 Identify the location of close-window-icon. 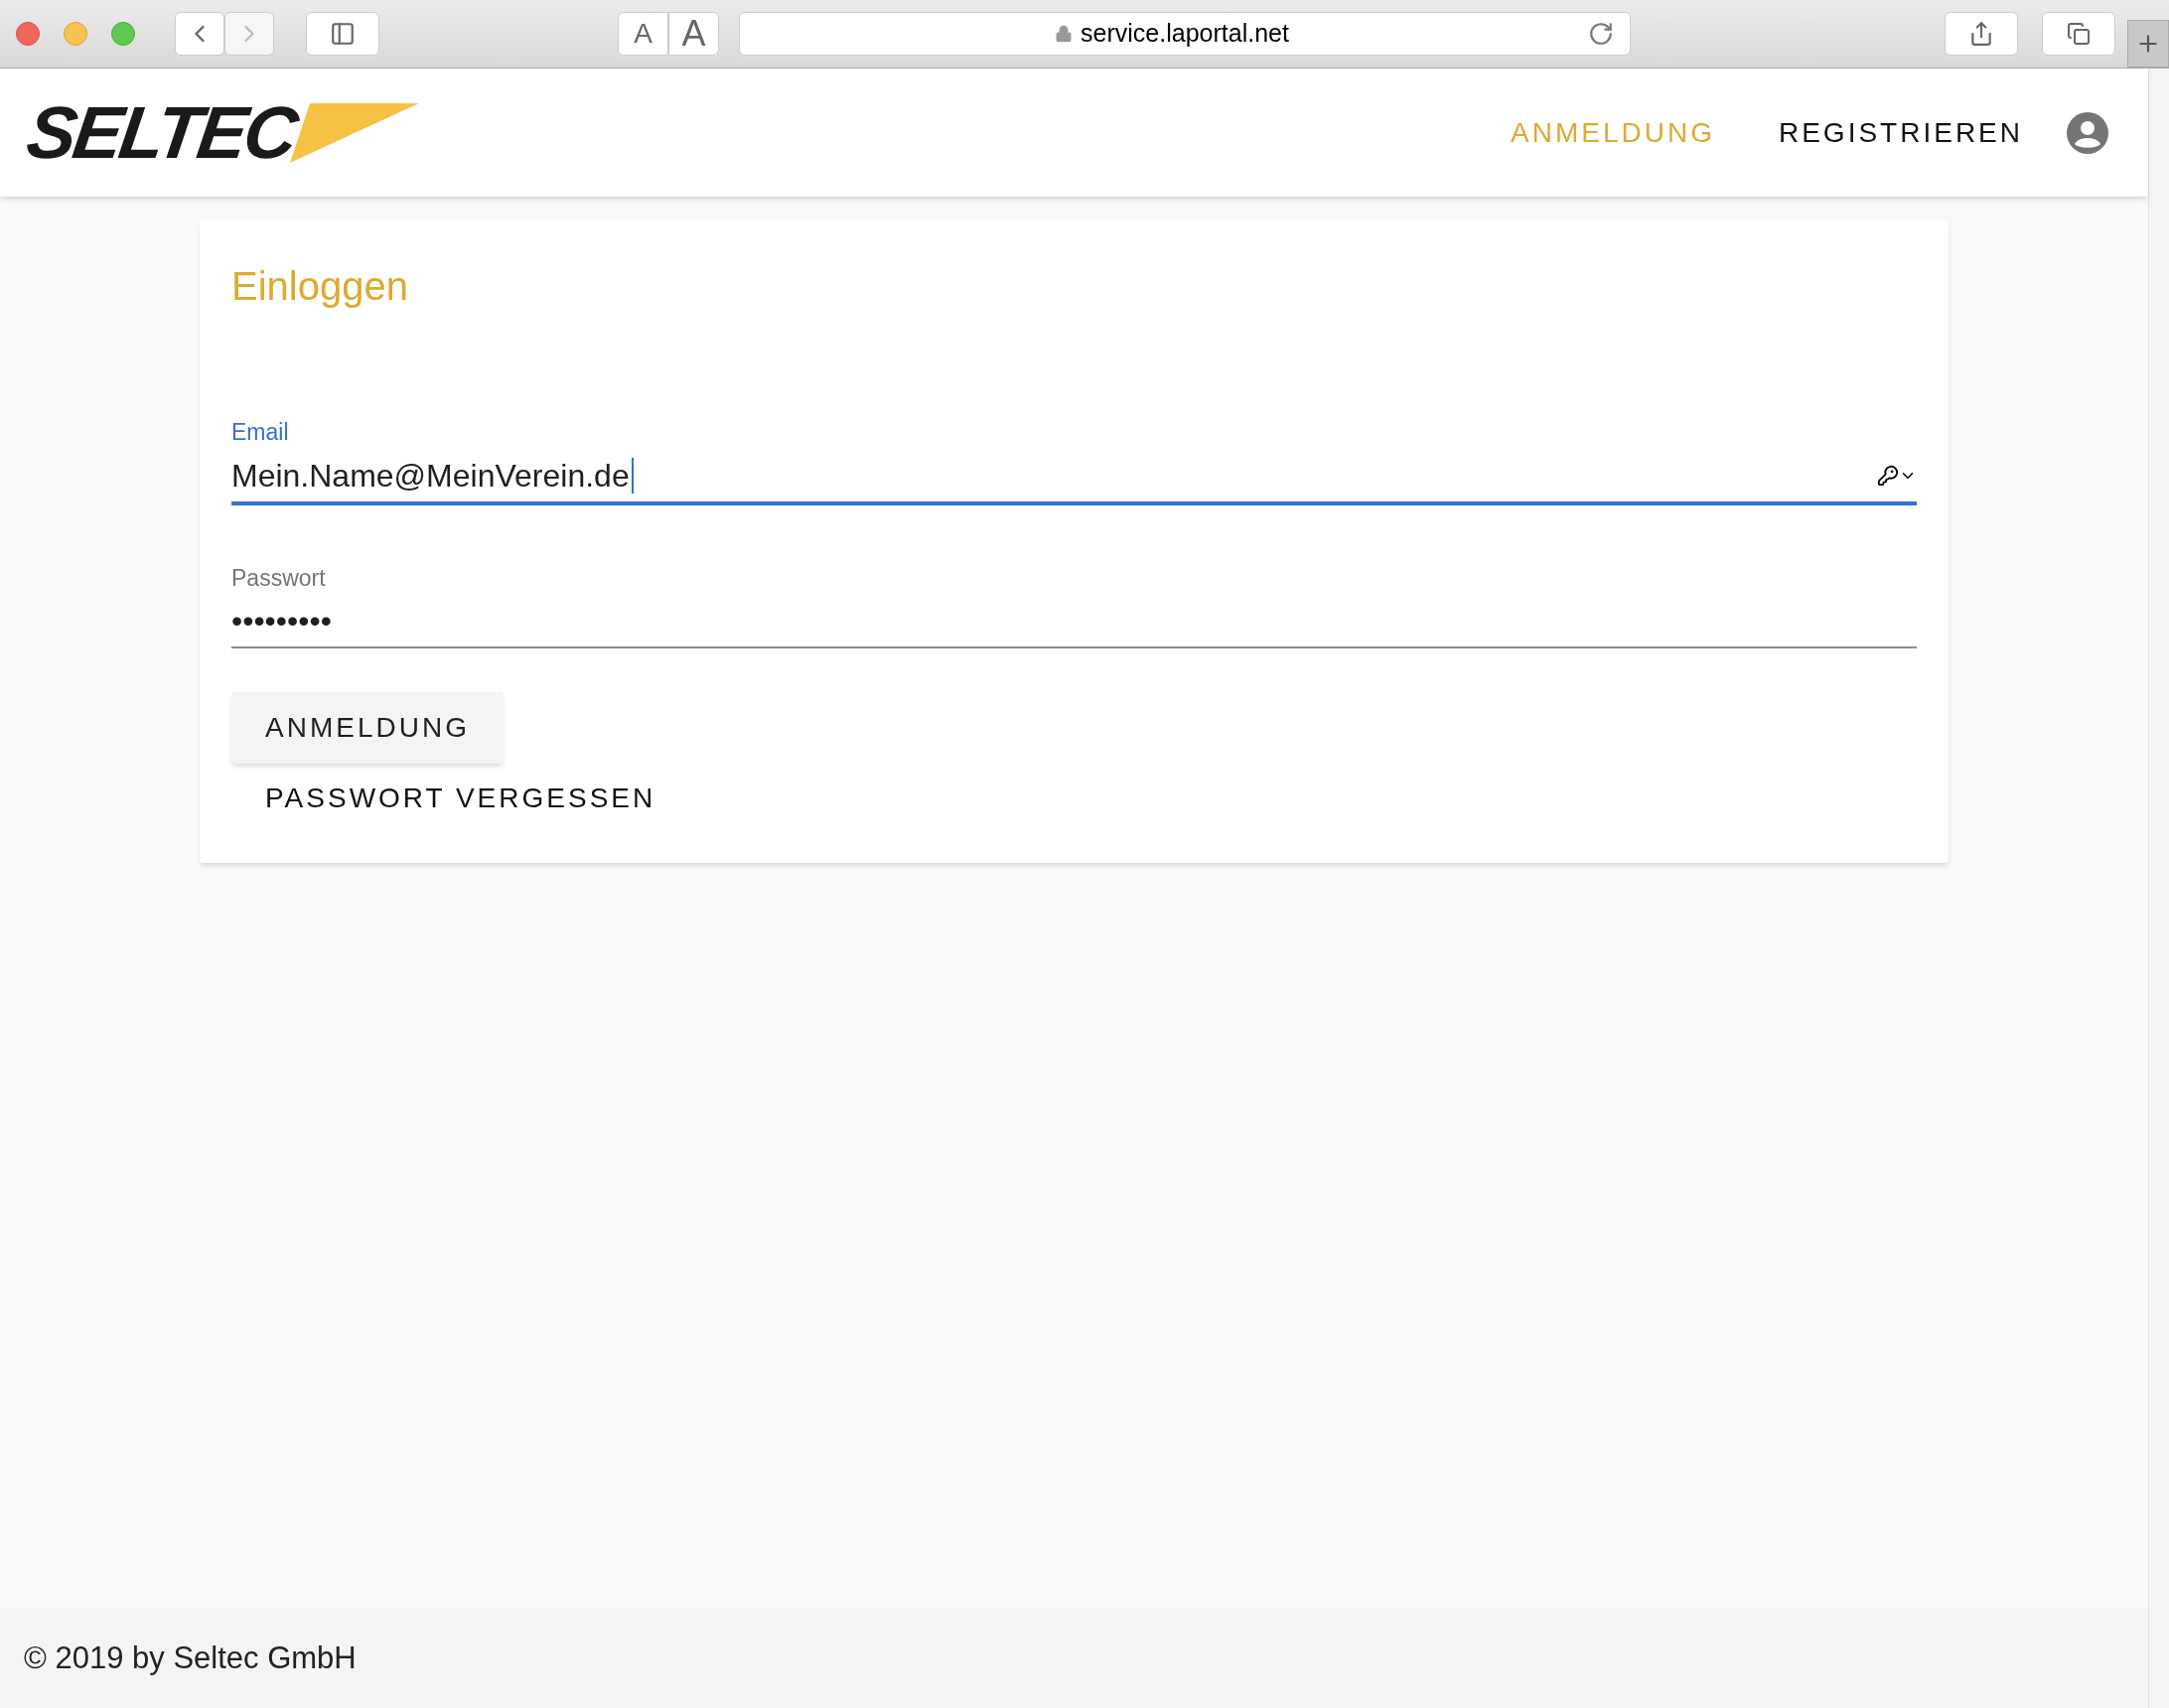
(28, 34).